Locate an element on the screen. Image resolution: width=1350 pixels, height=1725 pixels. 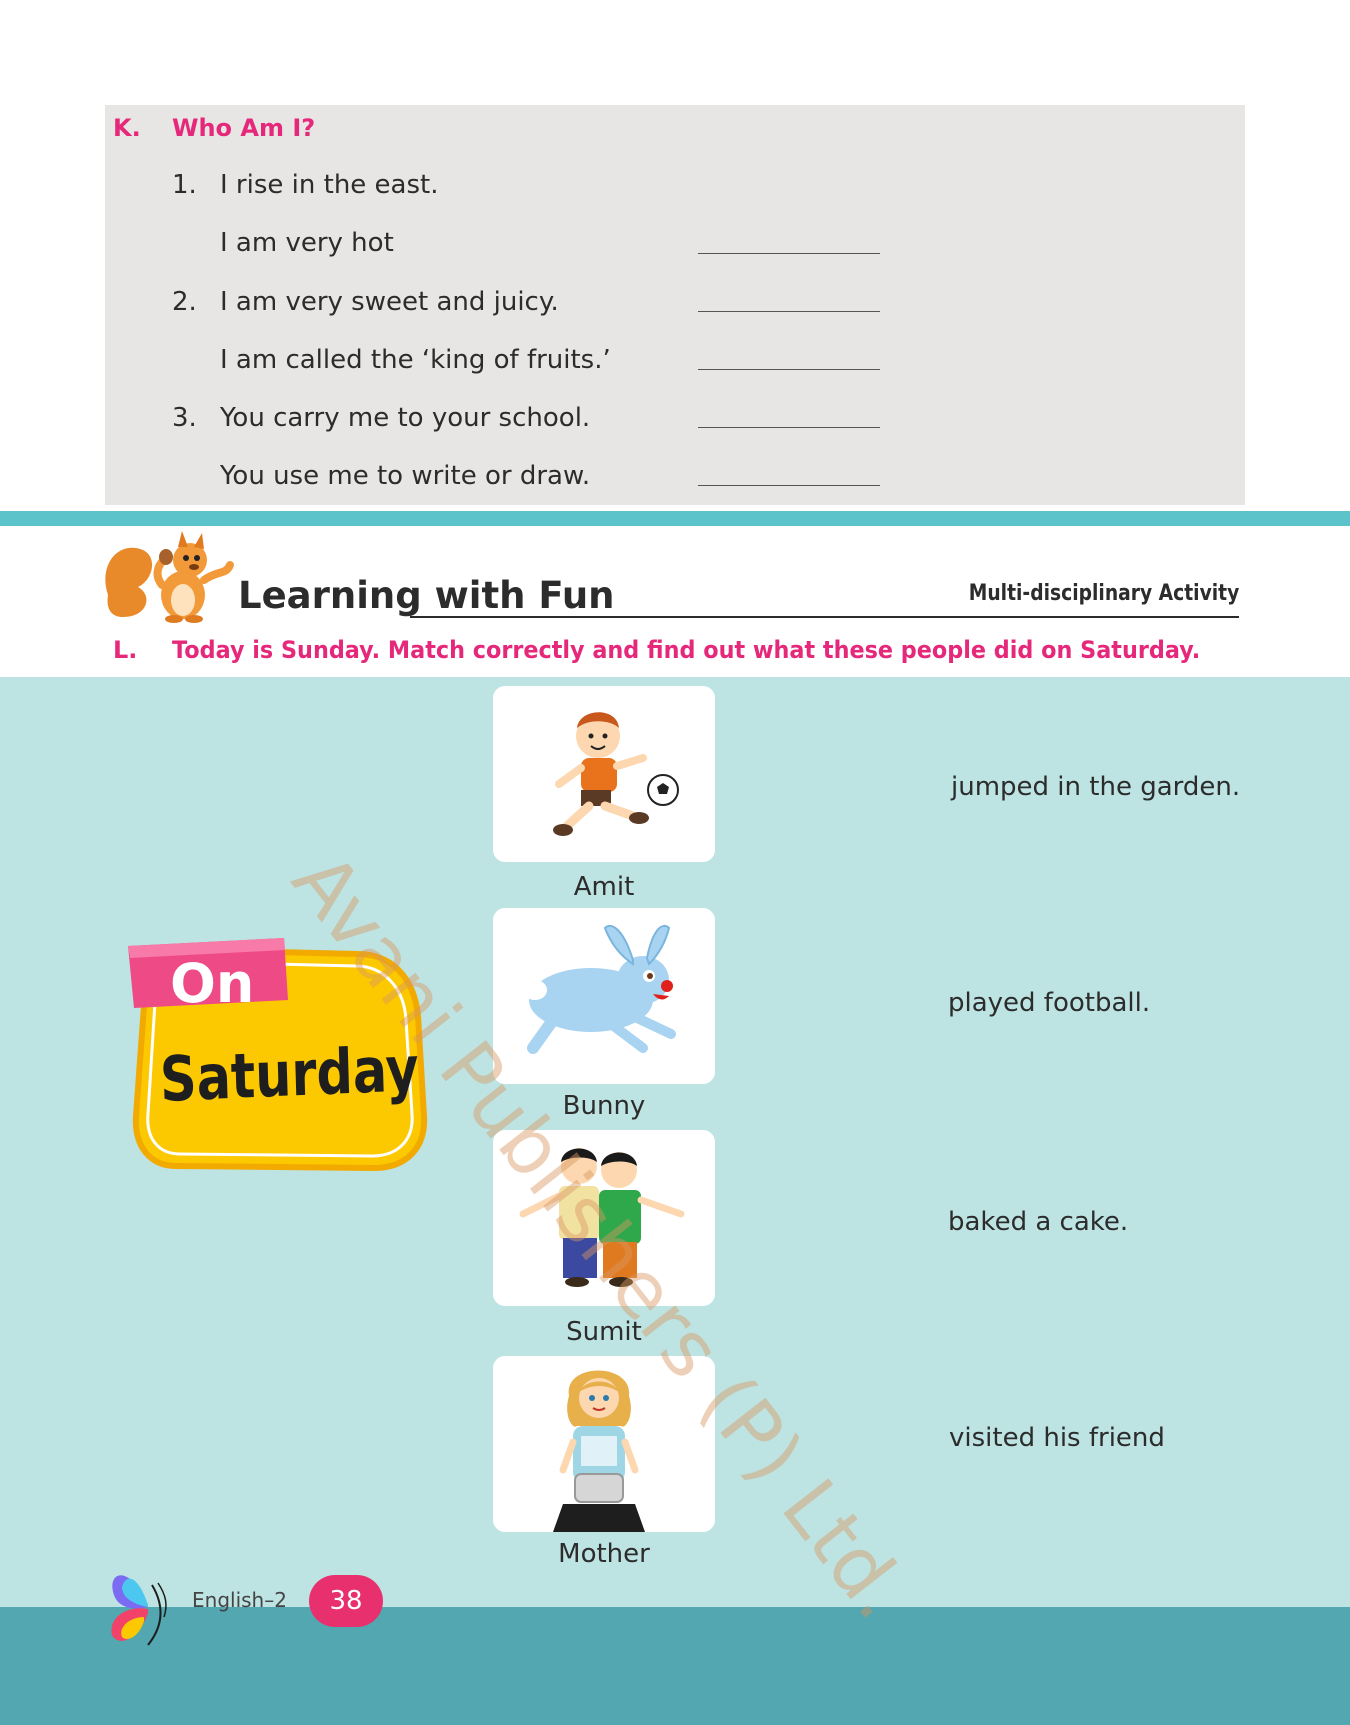
activity-tag: Multi-disciplinary Activity is located at coordinates (1103, 593).